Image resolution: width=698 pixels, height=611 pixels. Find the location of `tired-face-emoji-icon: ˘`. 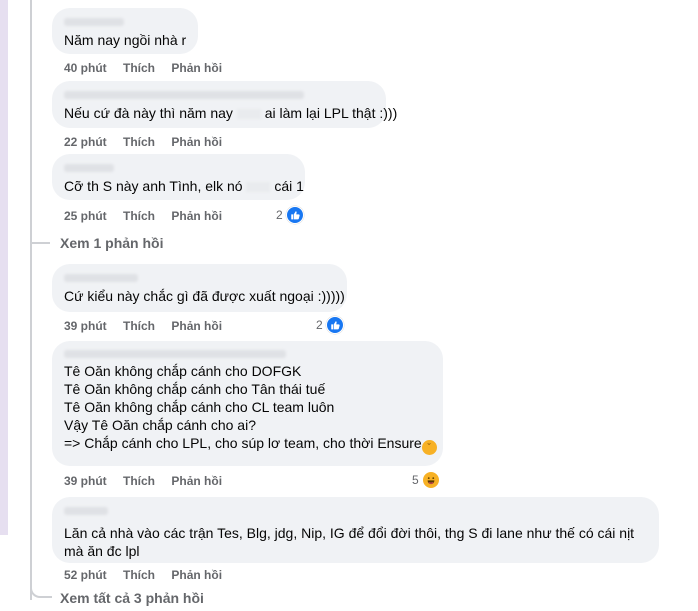

tired-face-emoji-icon: ˘ is located at coordinates (429, 447).